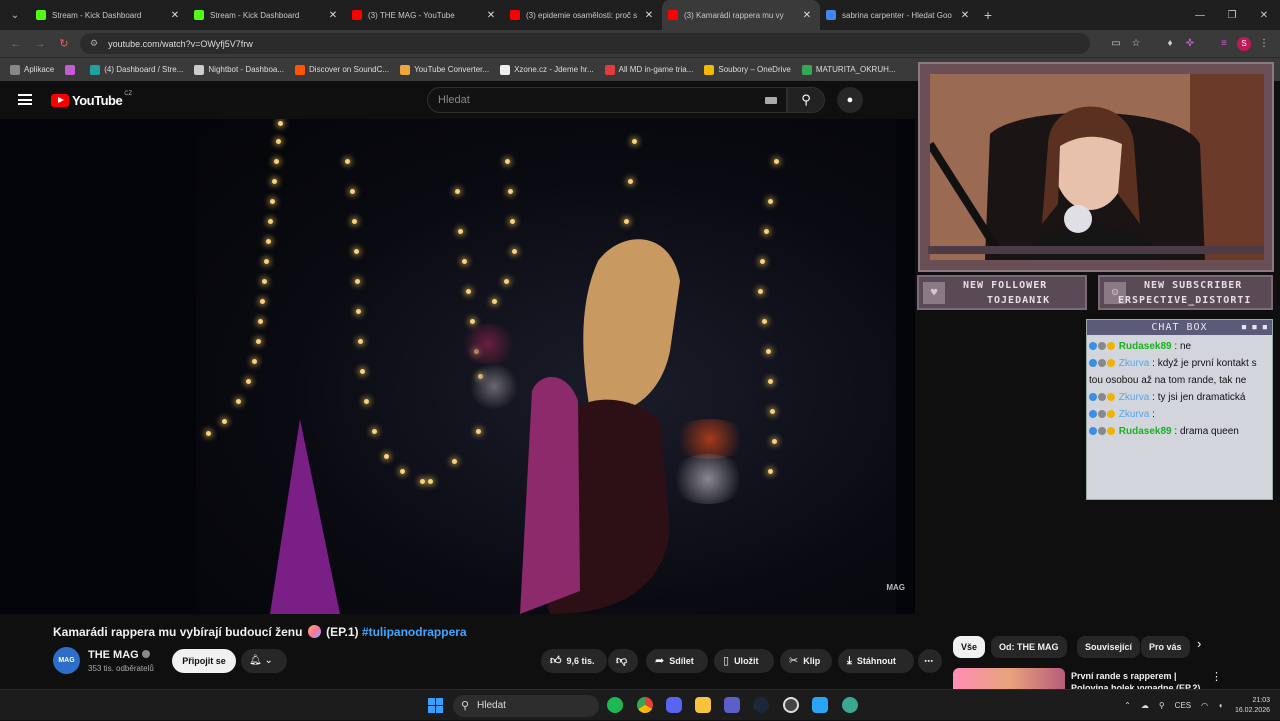 This screenshot has width=1280, height=721. I want to click on bookmark-item: Soubory – OneDrive, so click(747, 69).